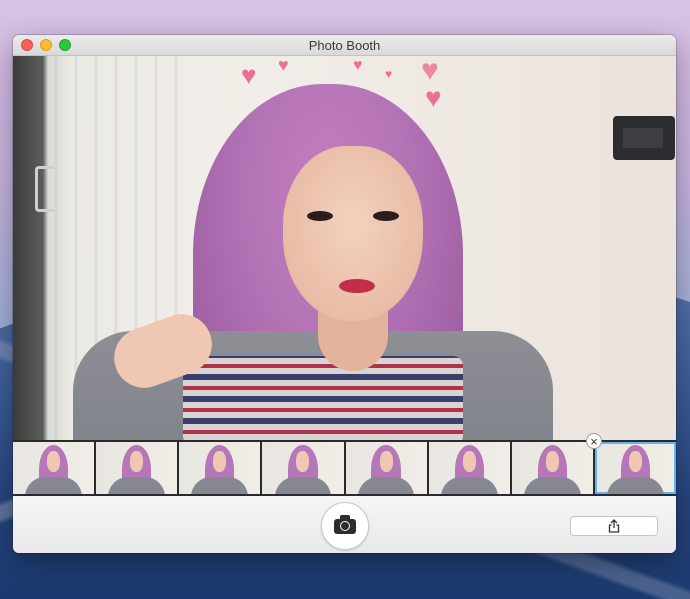  What do you see at coordinates (386, 216) in the screenshot?
I see `person-eye-right` at bounding box center [386, 216].